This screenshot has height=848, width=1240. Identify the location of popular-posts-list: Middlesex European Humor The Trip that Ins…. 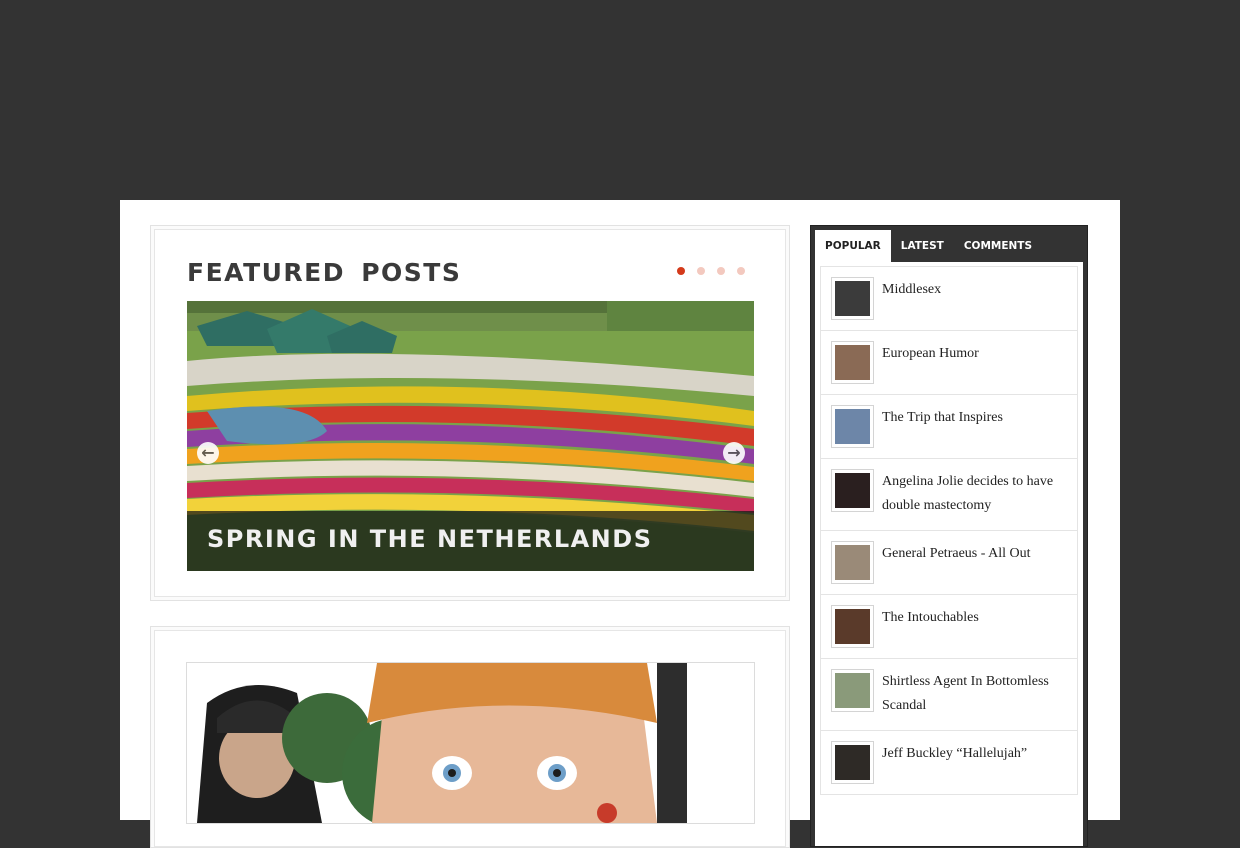
(949, 530).